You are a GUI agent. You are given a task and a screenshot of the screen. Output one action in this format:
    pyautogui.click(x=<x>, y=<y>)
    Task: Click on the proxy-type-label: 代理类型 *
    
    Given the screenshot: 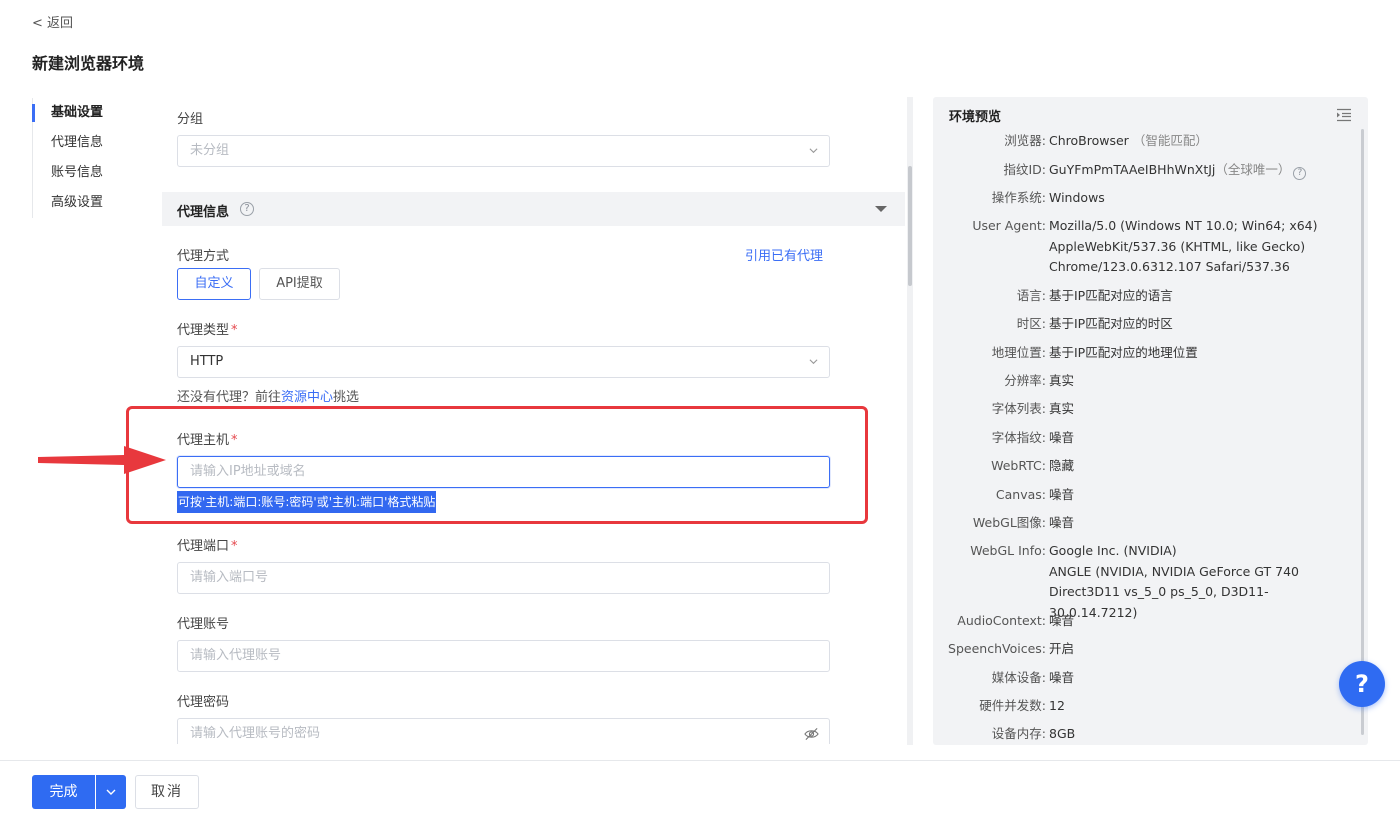 What is the action you would take?
    pyautogui.click(x=207, y=330)
    